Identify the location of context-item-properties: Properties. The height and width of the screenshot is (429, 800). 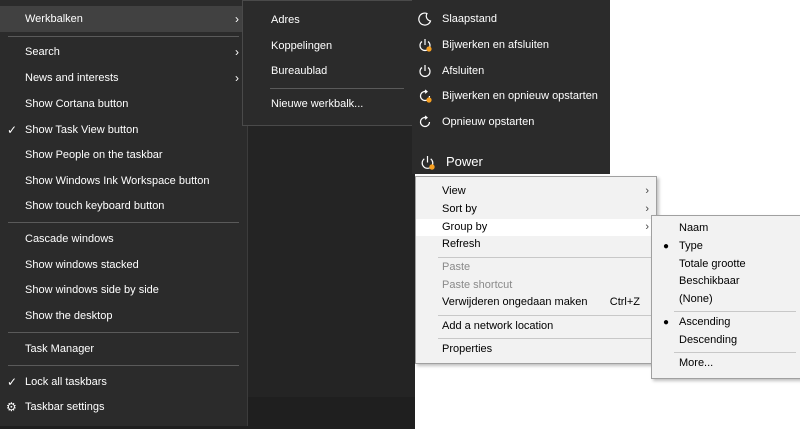
(536, 349).